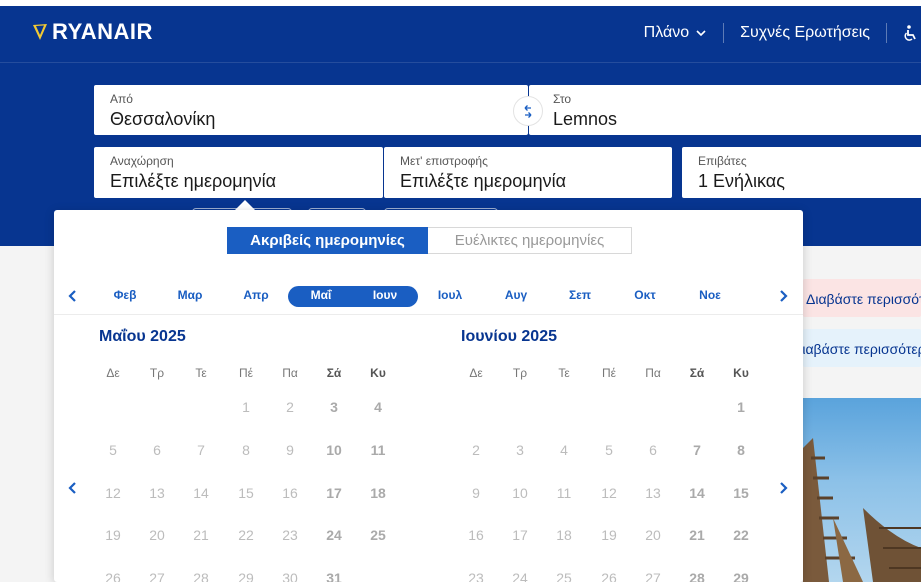 This screenshot has height=582, width=921. What do you see at coordinates (290, 373) in the screenshot?
I see `weekday-label: Πα` at bounding box center [290, 373].